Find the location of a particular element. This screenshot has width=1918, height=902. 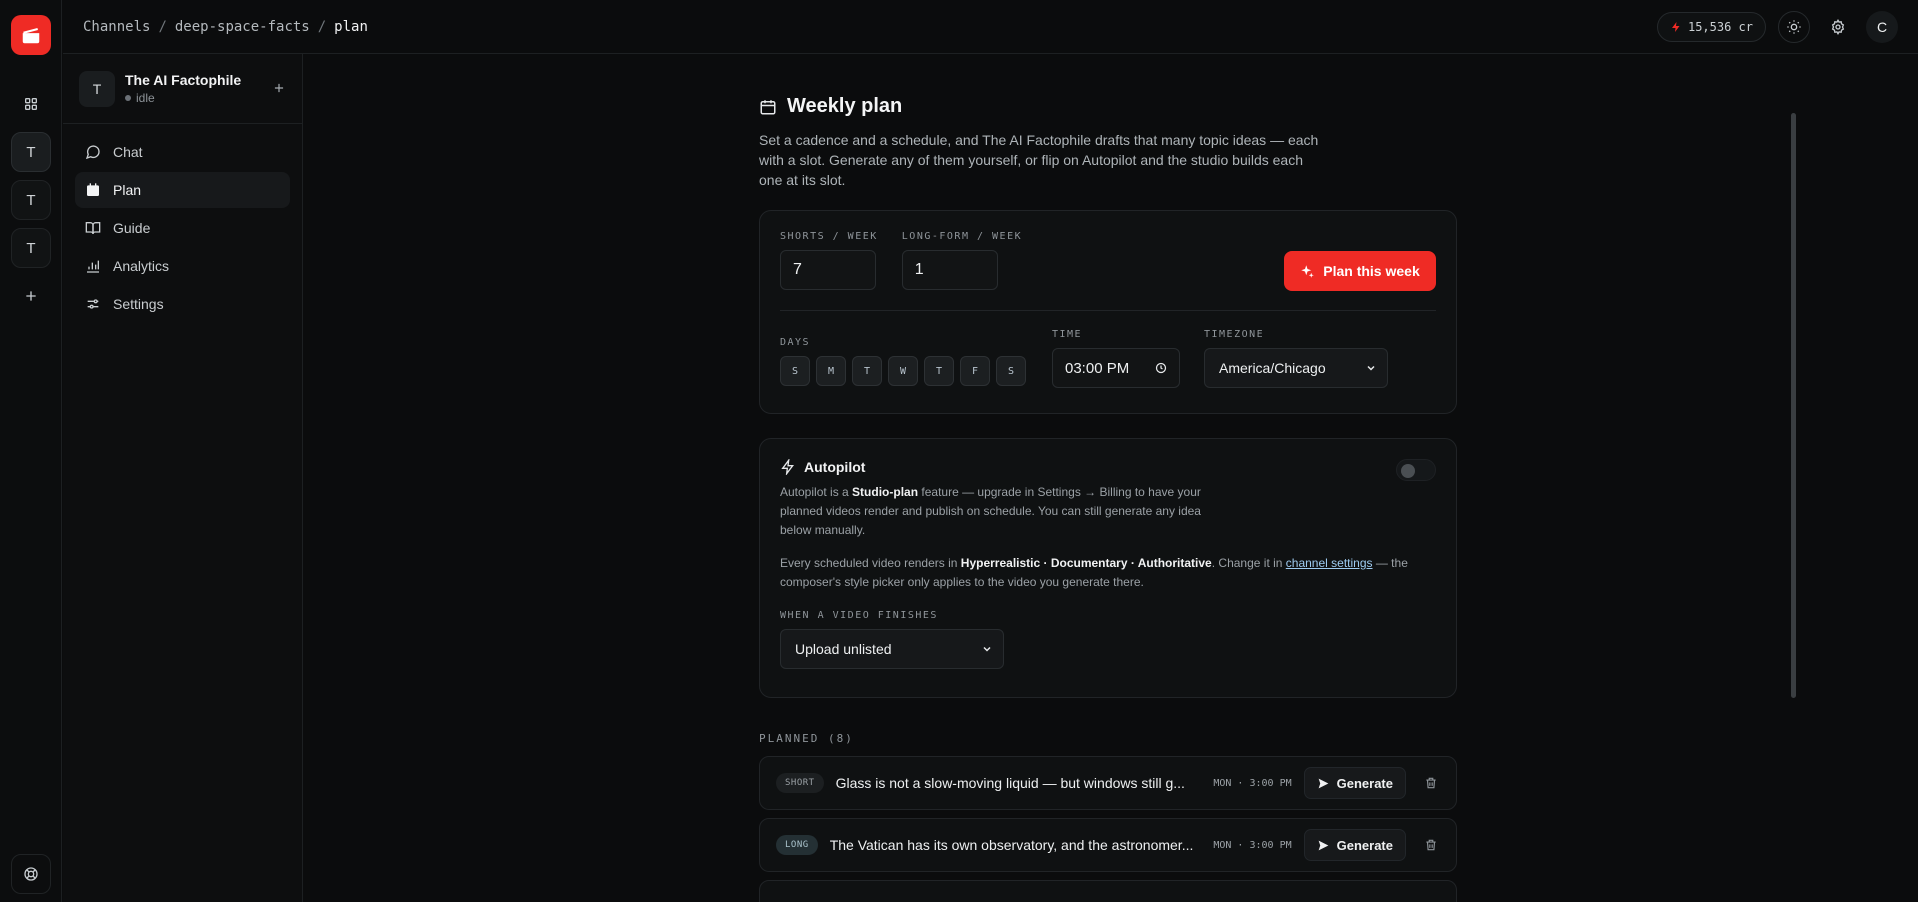

sidebar-item-chat: Chat is located at coordinates (182, 152).